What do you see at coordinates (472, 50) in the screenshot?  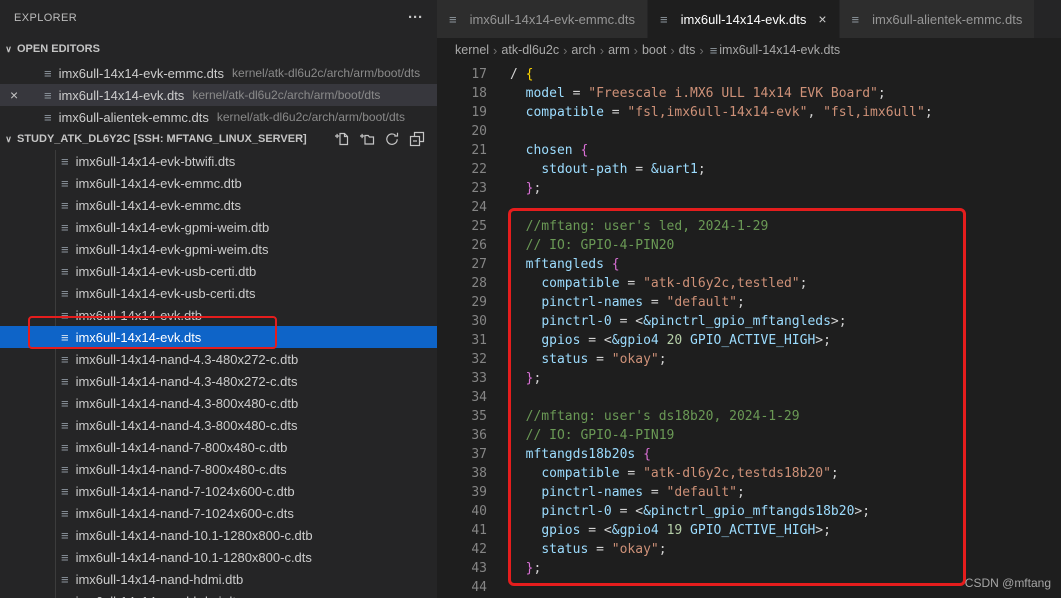 I see `breadcrumb-item: kernel` at bounding box center [472, 50].